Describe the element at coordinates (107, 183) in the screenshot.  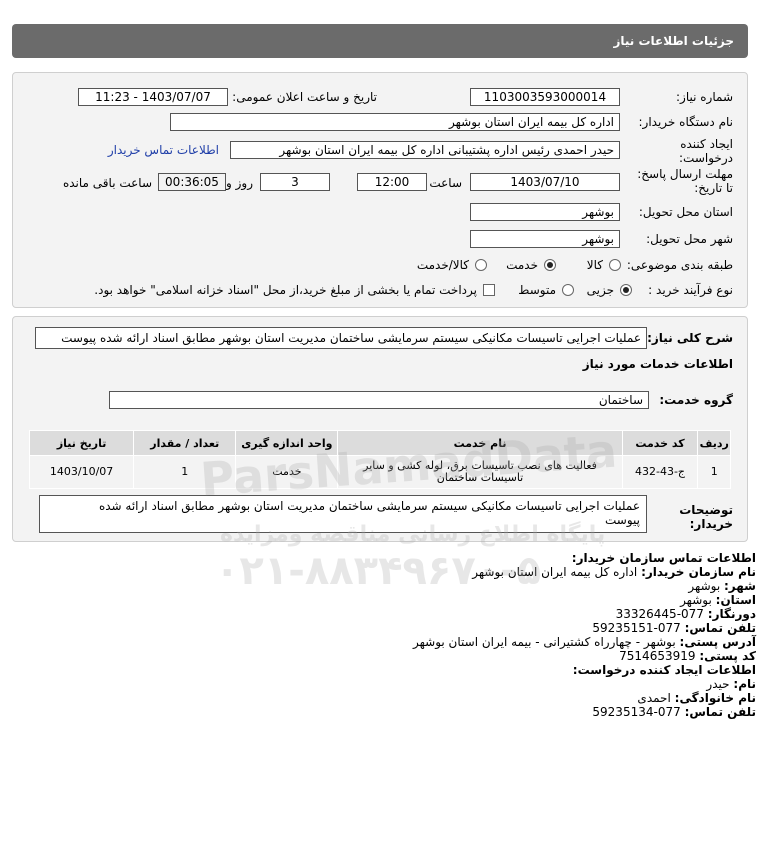
I see `remaining-time-label: ساعت باقی مانده` at that location.